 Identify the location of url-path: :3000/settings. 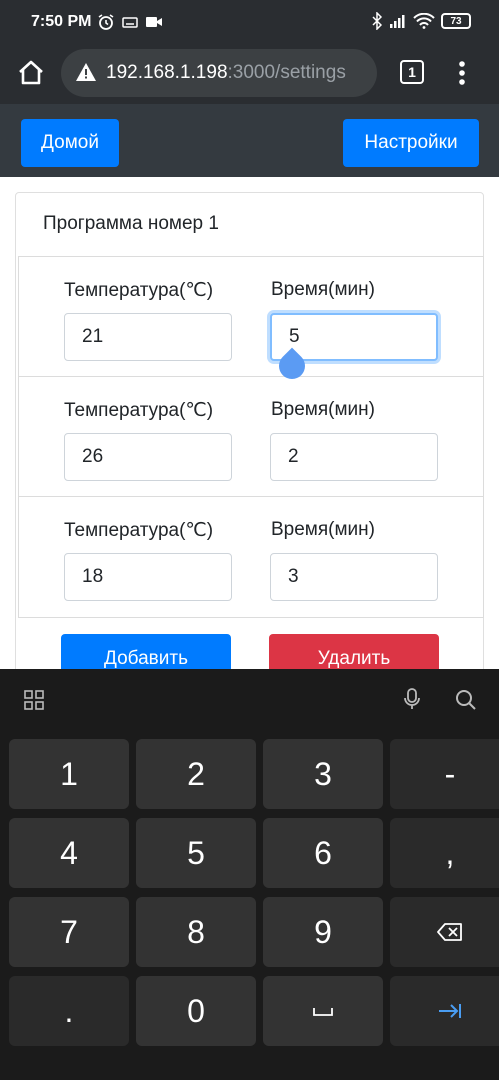
(286, 72).